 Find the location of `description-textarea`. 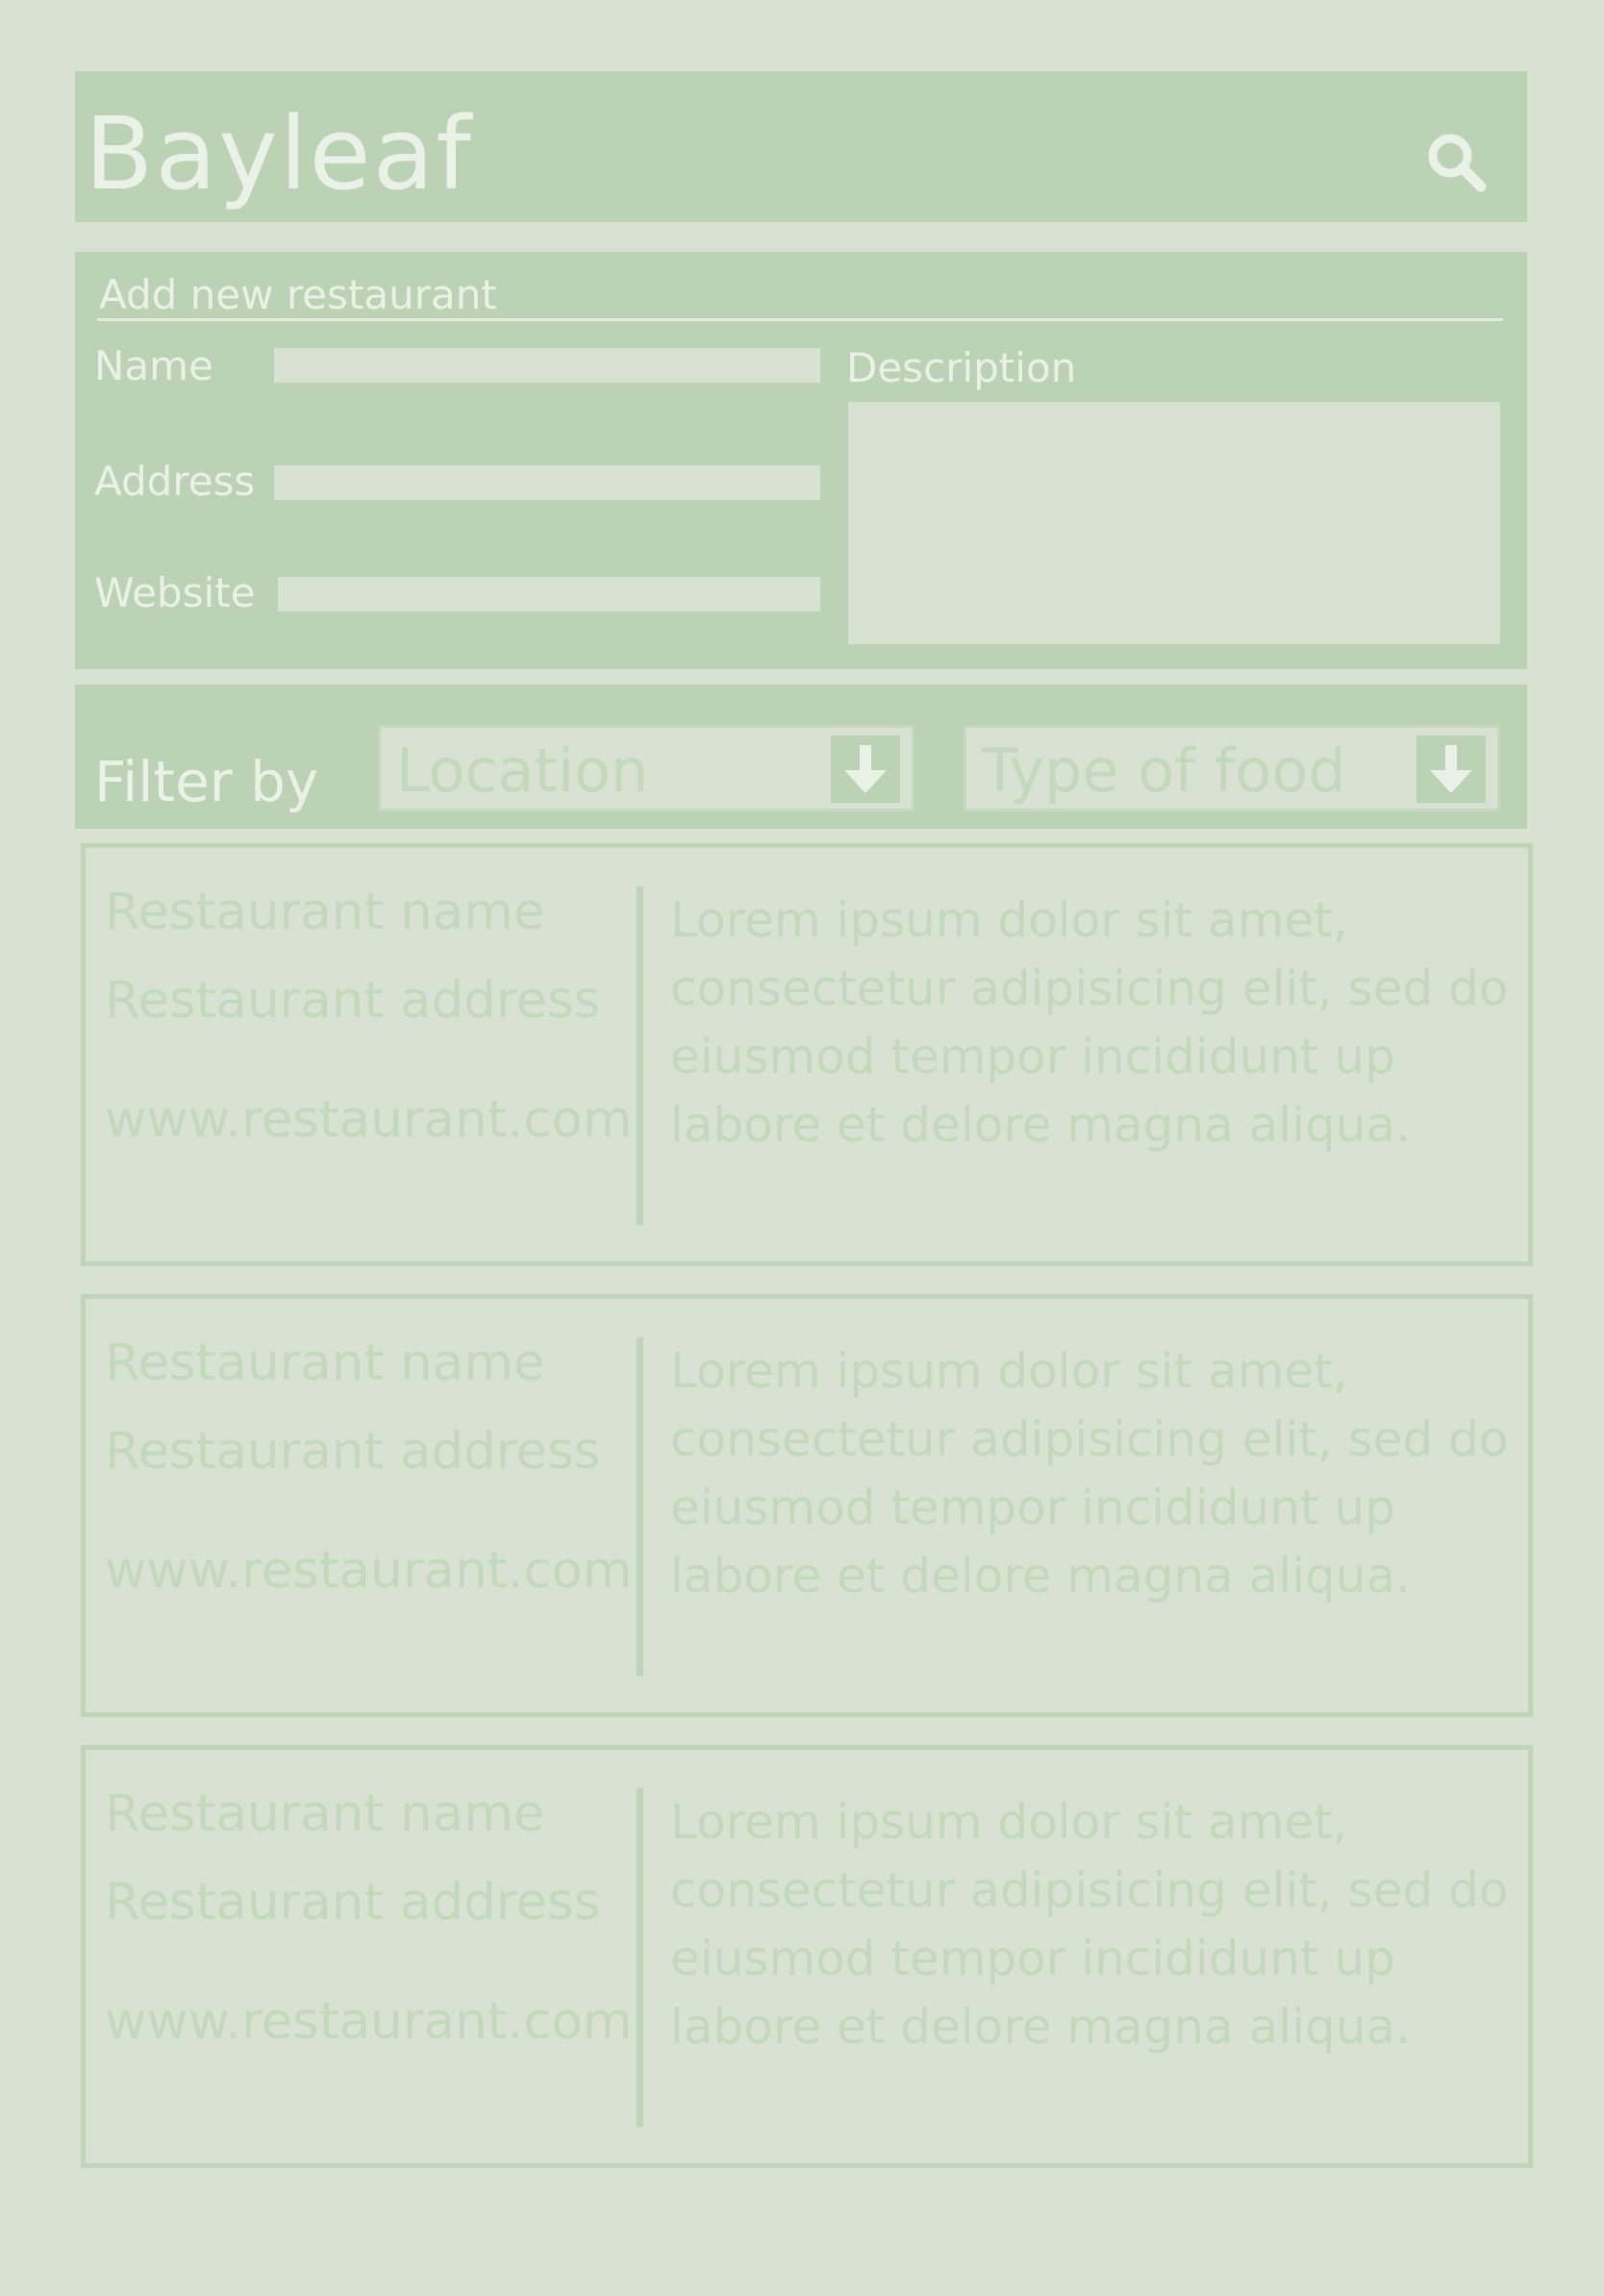

description-textarea is located at coordinates (1174, 523).